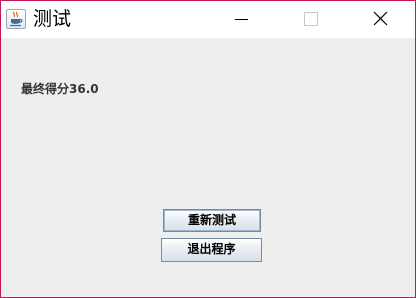 This screenshot has height=298, width=416. Describe the element at coordinates (208, 19) in the screenshot. I see `title-bar: 测试` at that location.